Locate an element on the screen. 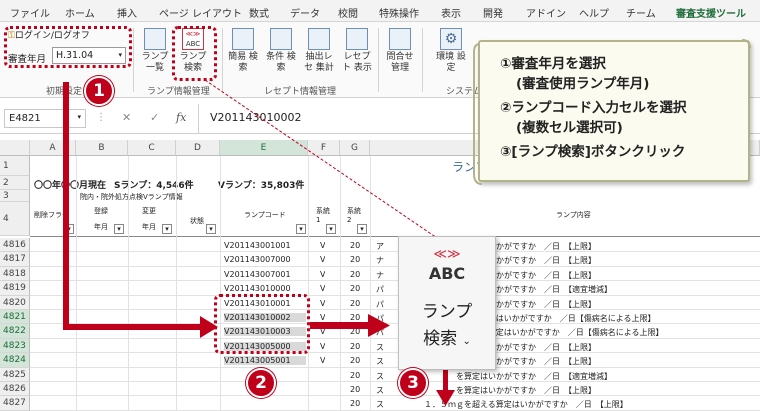 The image size is (760, 411). abc-icon-text: ABC is located at coordinates (447, 273).